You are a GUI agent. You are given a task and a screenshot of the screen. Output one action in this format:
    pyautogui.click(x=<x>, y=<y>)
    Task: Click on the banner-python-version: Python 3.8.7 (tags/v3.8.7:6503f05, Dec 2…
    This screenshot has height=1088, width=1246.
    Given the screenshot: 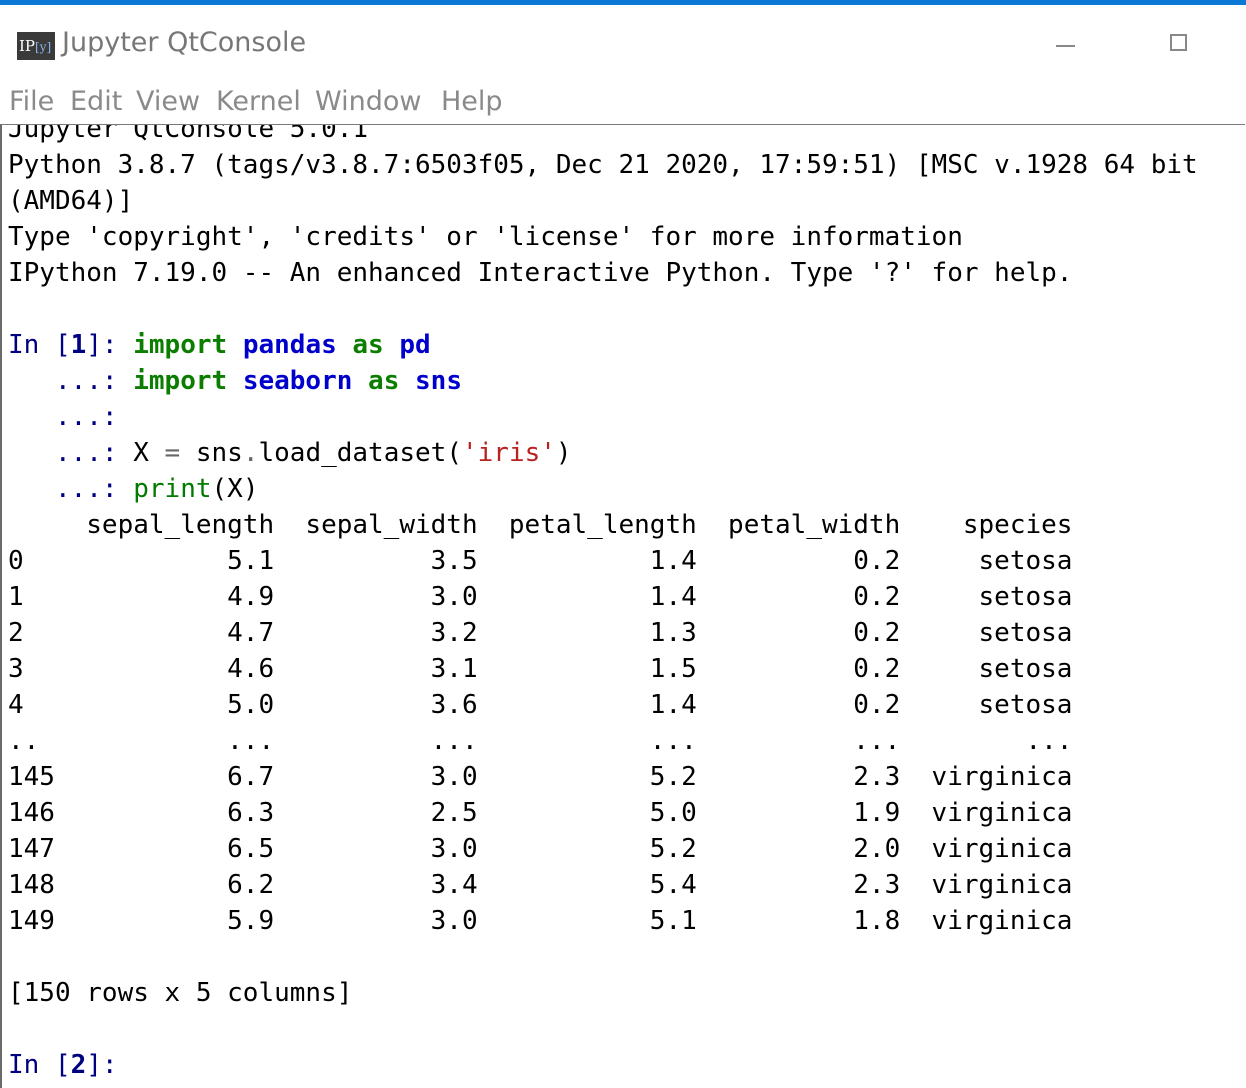 What is the action you would take?
    pyautogui.click(x=603, y=165)
    